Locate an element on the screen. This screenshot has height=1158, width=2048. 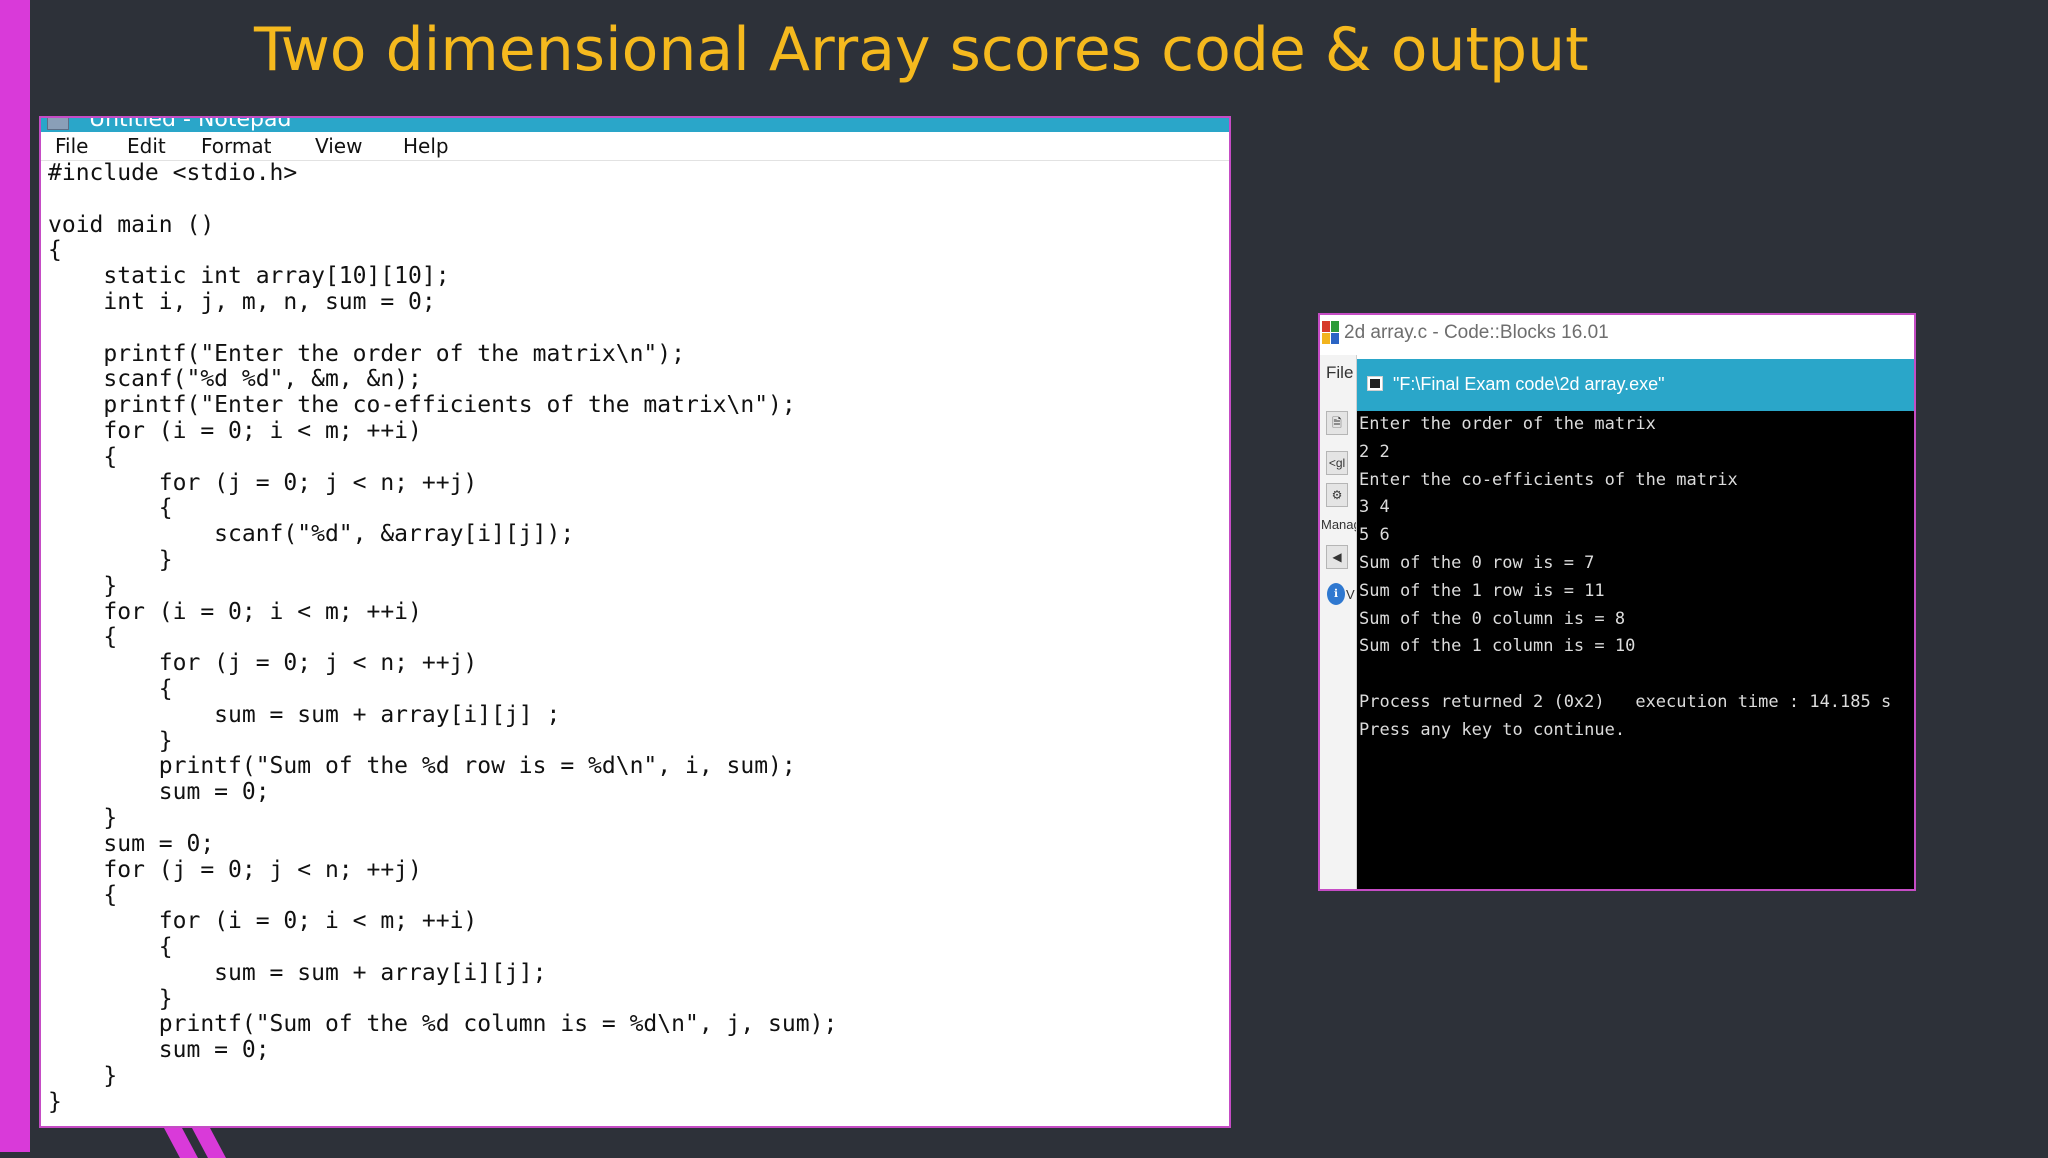
menu-view: View is located at coordinates (338, 146).